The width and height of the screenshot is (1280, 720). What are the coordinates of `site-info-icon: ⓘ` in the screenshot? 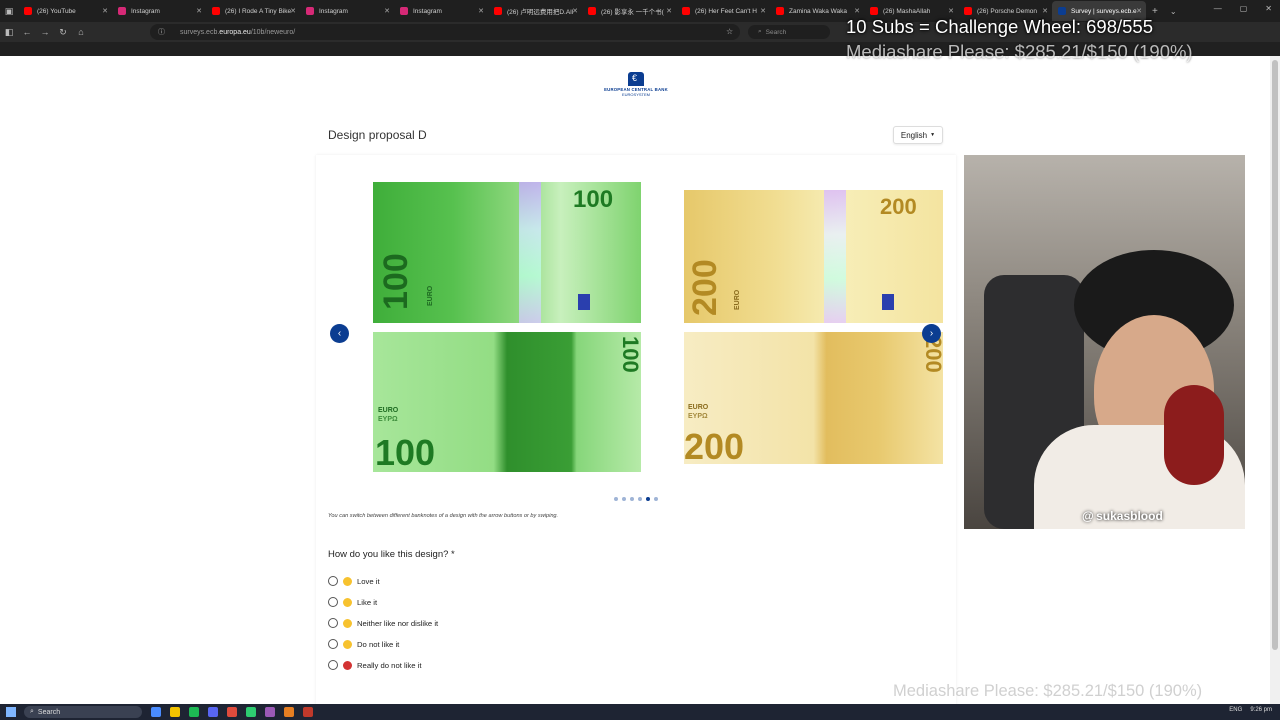 It's located at (161, 32).